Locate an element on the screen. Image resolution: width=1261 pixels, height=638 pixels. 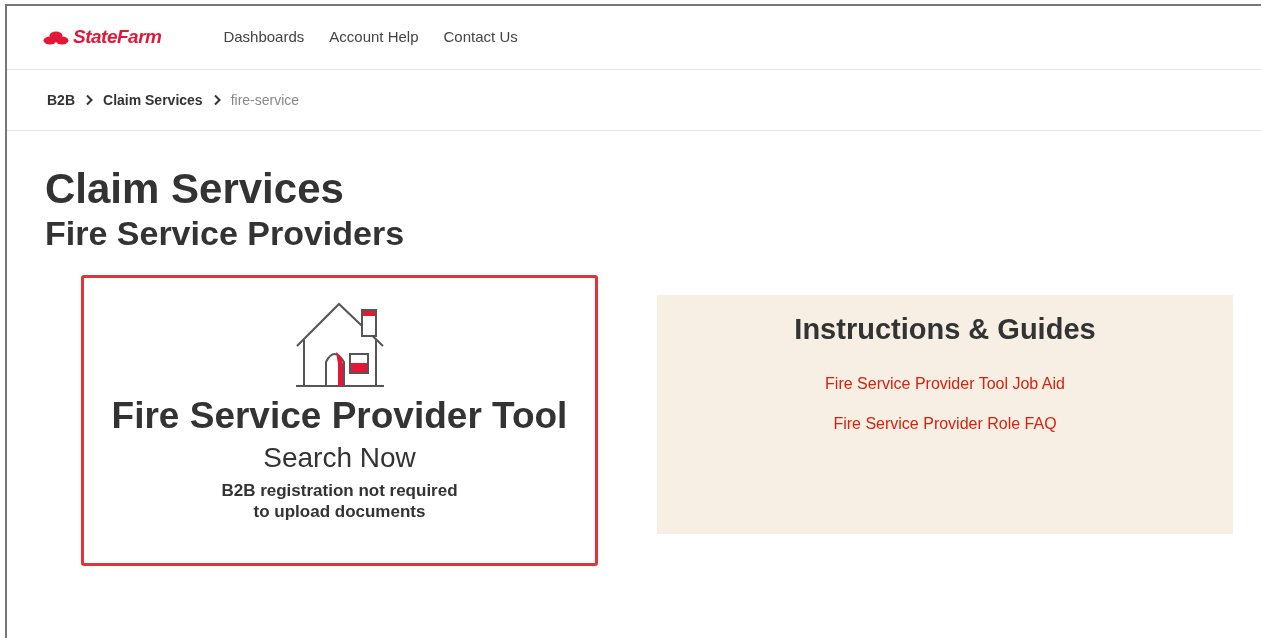
guide-link: Fire Service Provider Role FAQ is located at coordinates (945, 424).